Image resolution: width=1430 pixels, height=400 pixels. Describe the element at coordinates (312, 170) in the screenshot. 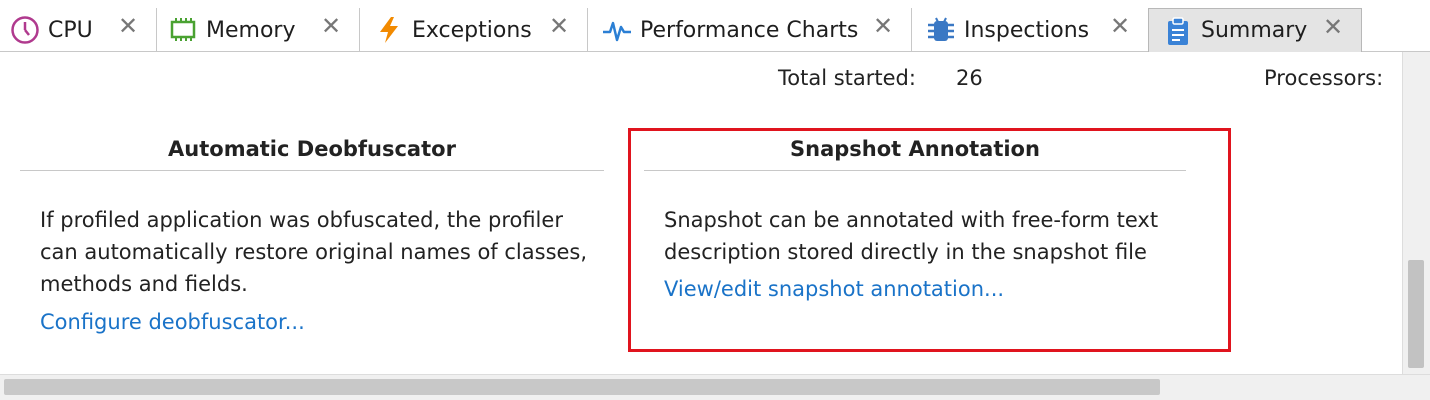

I see `divider` at that location.